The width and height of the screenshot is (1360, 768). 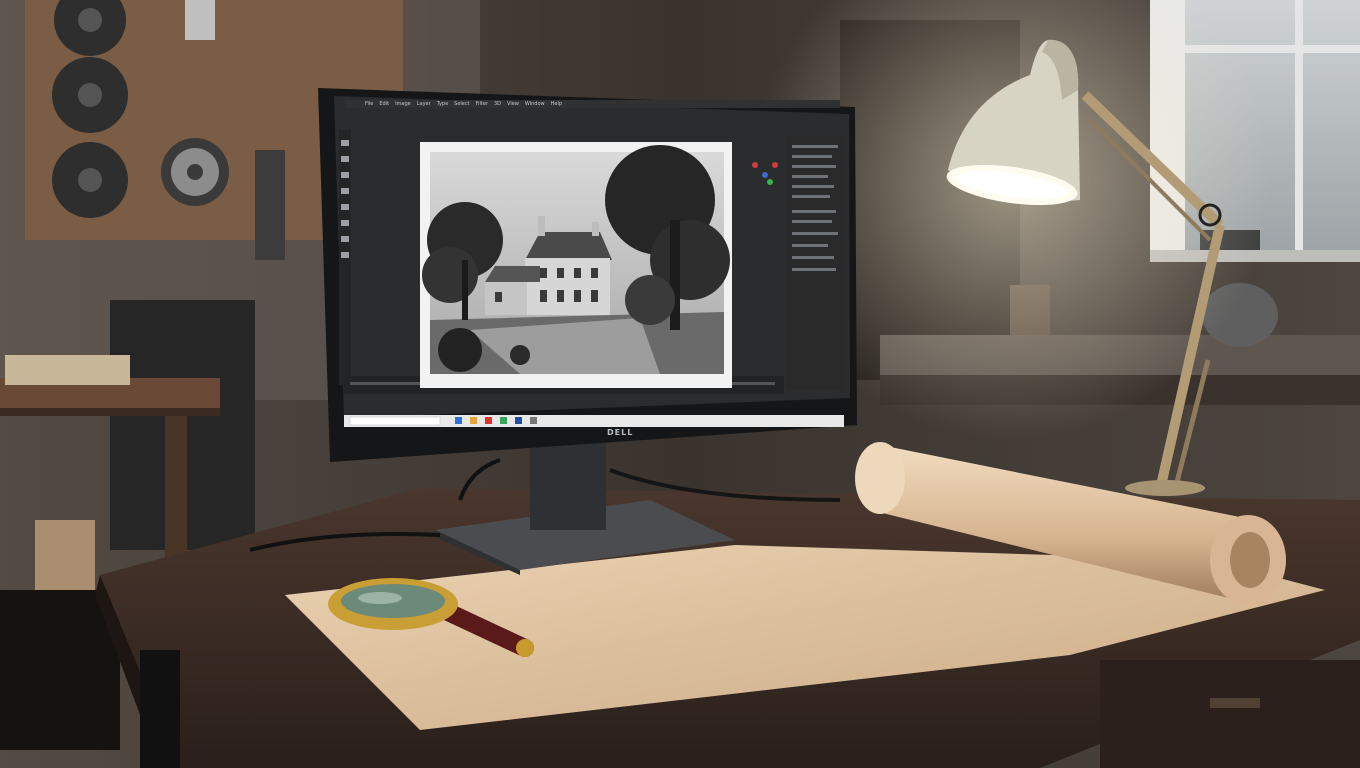 What do you see at coordinates (384, 104) in the screenshot?
I see `menu-item-edit: Edit` at bounding box center [384, 104].